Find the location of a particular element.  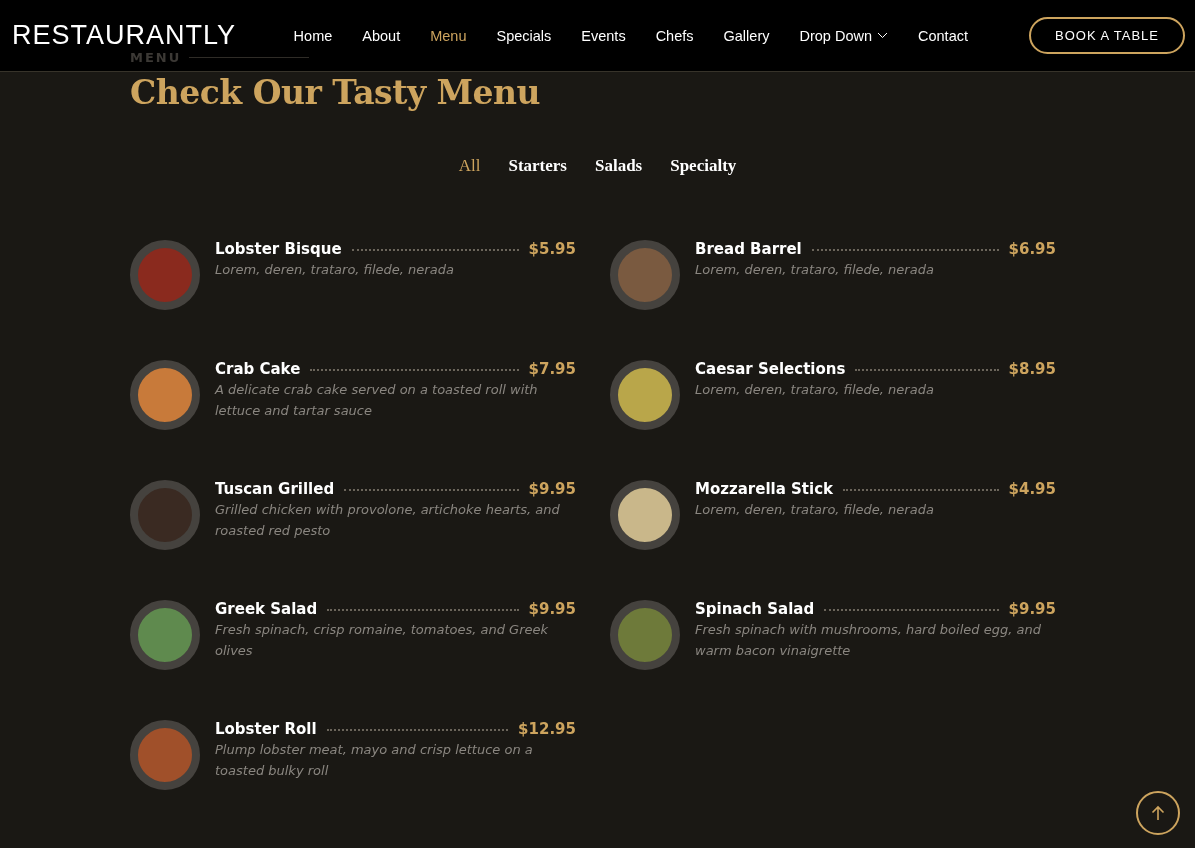

dish-name: Greek Salad is located at coordinates (266, 609).